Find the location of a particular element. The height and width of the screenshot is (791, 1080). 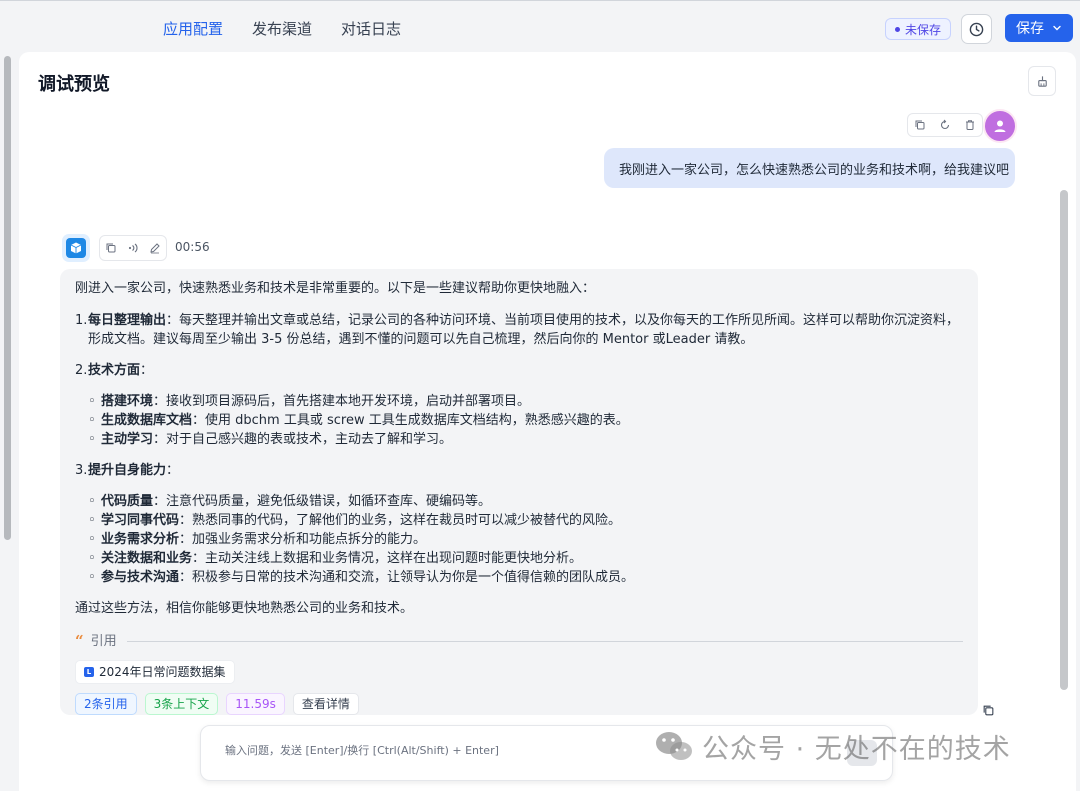

quote-icon: “ is located at coordinates (79, 640).